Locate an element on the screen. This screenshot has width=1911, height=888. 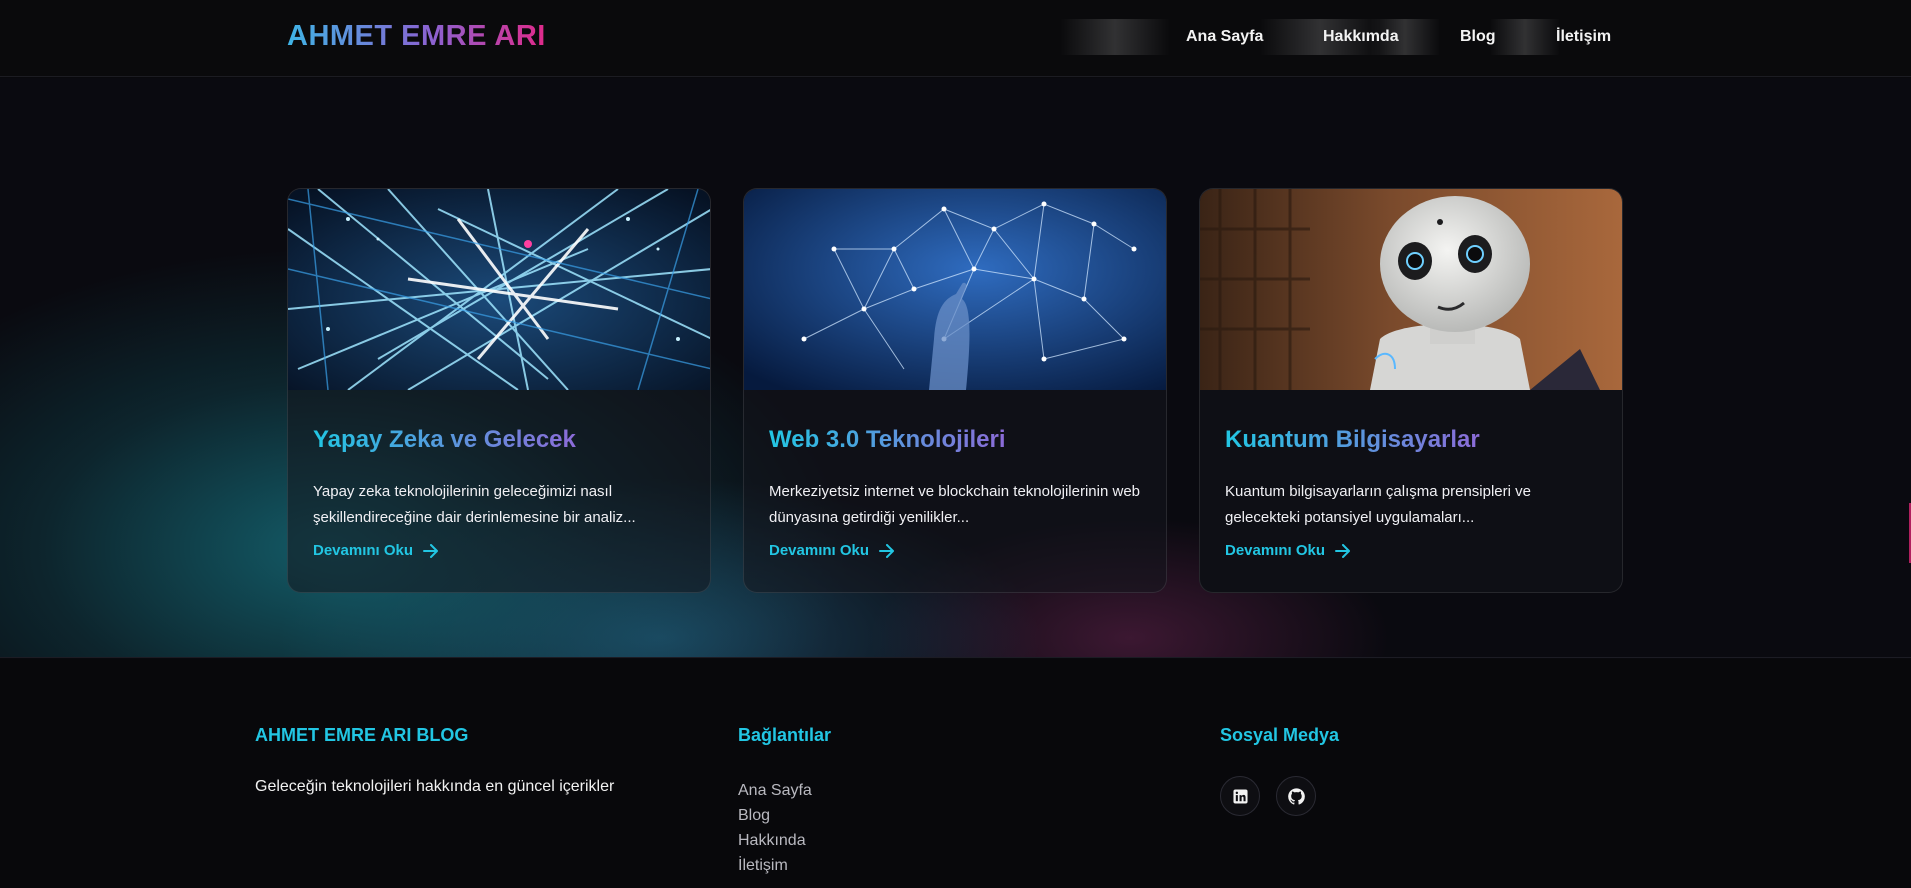
nav-home: Ana Sayfa is located at coordinates (1224, 37).